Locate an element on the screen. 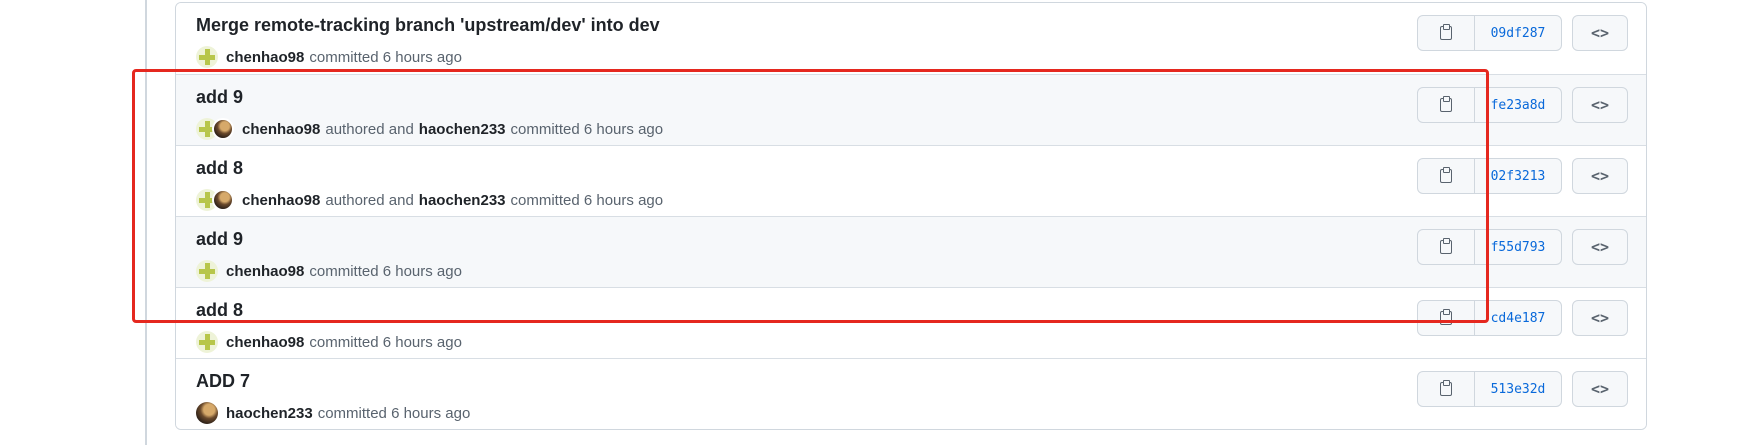  sha-link: 513e32d is located at coordinates (1518, 389).